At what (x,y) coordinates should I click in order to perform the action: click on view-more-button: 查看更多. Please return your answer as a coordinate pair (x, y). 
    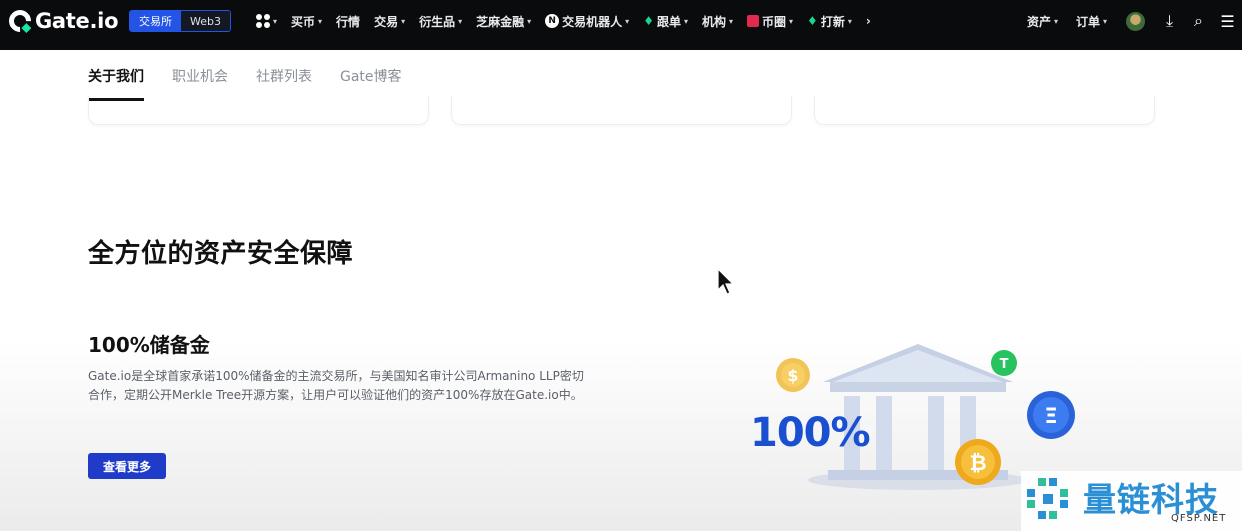
    Looking at the image, I should click on (127, 466).